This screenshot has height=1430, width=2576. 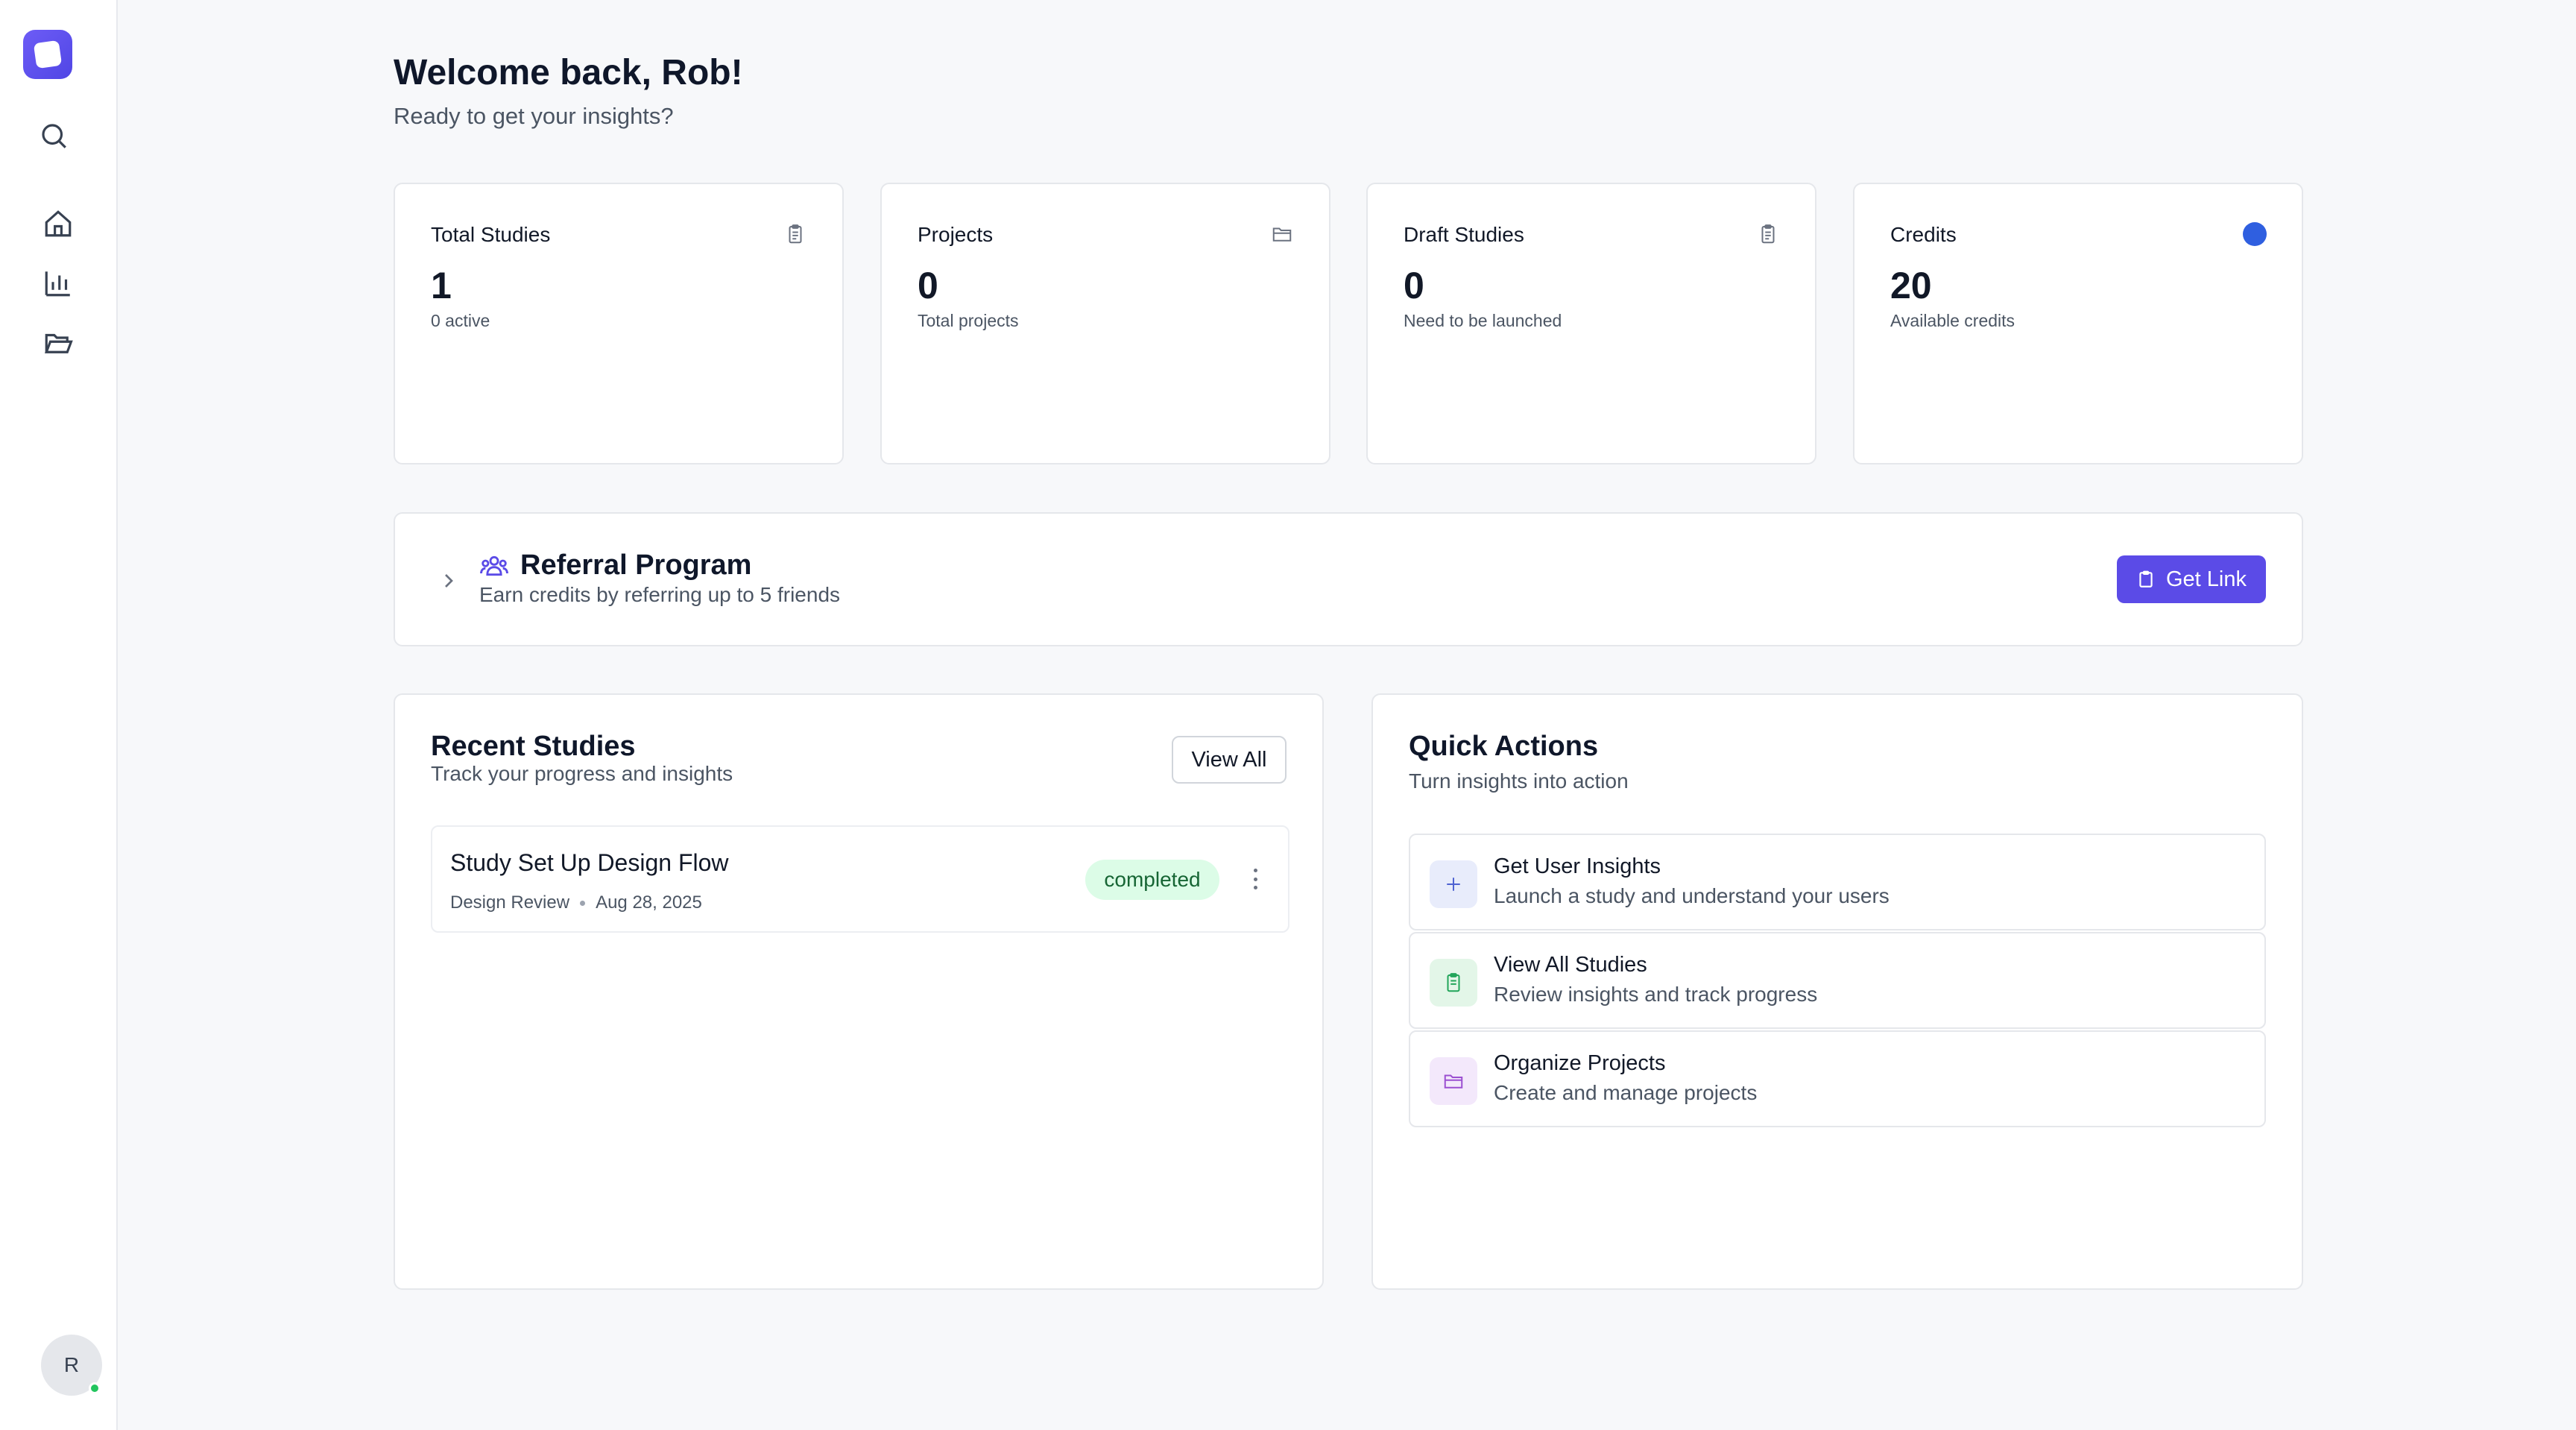 What do you see at coordinates (58, 223) in the screenshot?
I see `home-icon` at bounding box center [58, 223].